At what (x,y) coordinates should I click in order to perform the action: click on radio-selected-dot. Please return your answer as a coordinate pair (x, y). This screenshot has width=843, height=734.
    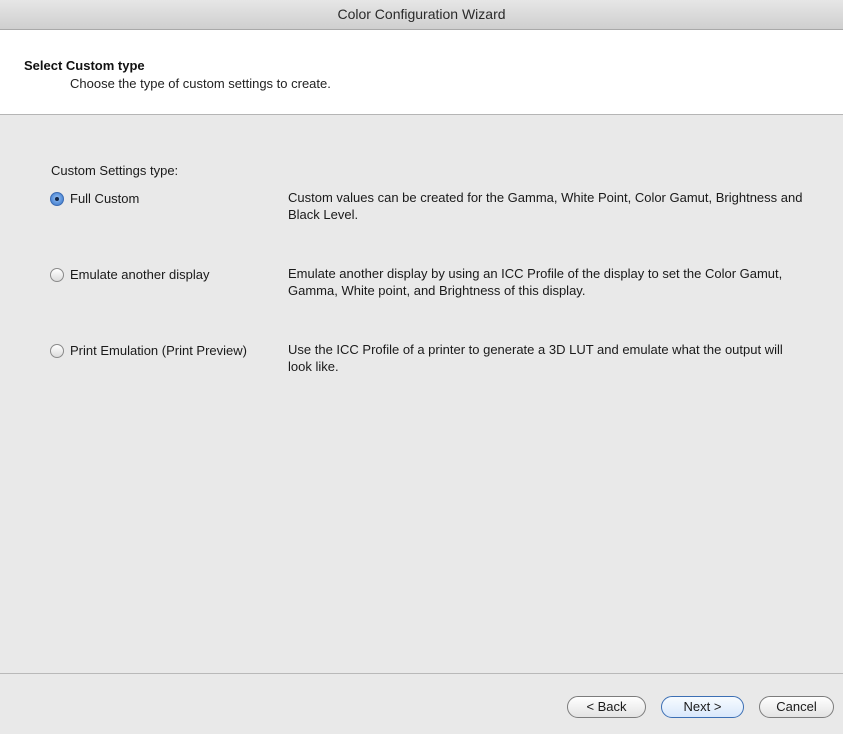
    Looking at the image, I should click on (57, 199).